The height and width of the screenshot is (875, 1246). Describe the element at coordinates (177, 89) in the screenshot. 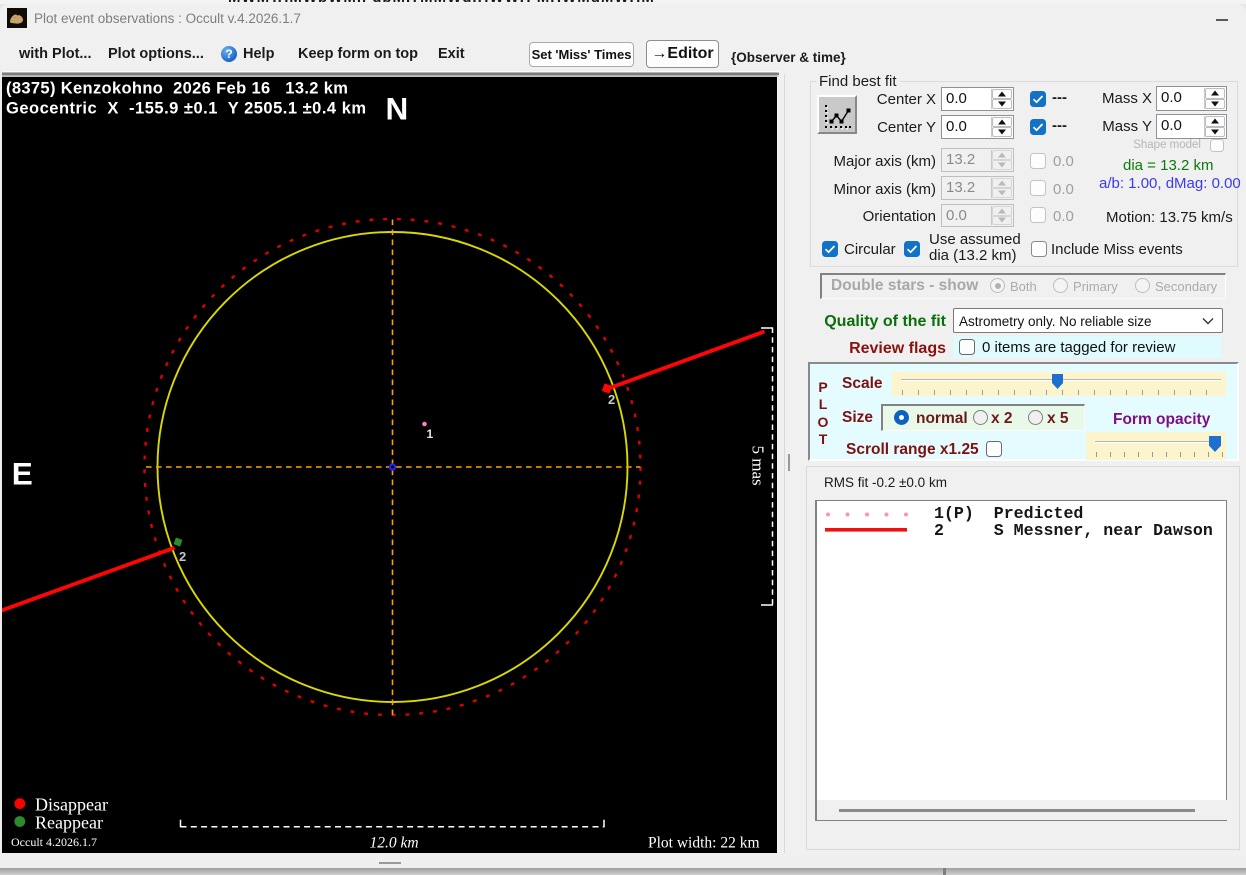

I see `svg-text:(8375) Kenzokohno 2026 Feb 16: (8375) Kenzokohno 2026 Feb 16 13.2 km` at that location.